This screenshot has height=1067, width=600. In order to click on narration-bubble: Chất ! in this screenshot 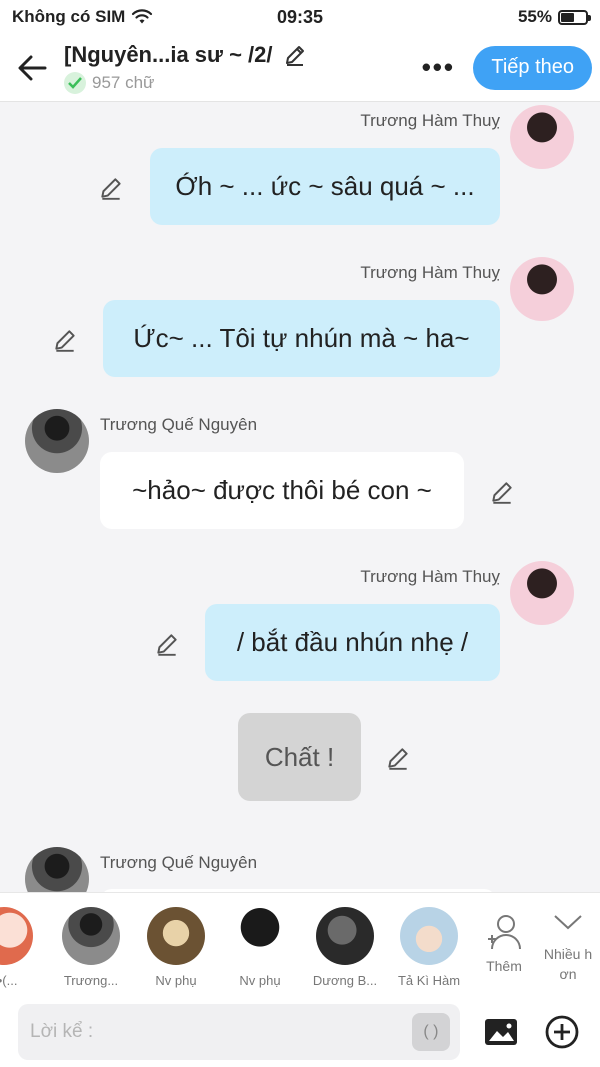, I will do `click(299, 757)`.